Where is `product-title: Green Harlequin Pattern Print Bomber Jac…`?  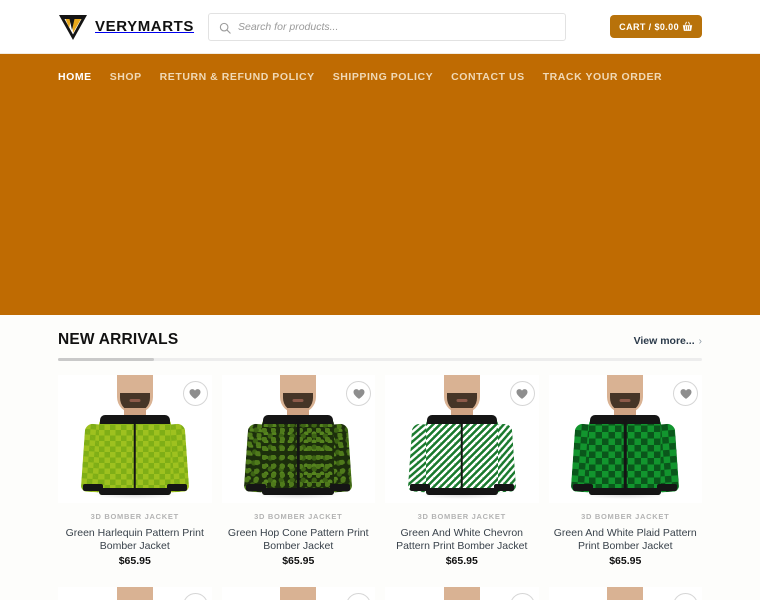 product-title: Green Harlequin Pattern Print Bomber Jac… is located at coordinates (135, 539).